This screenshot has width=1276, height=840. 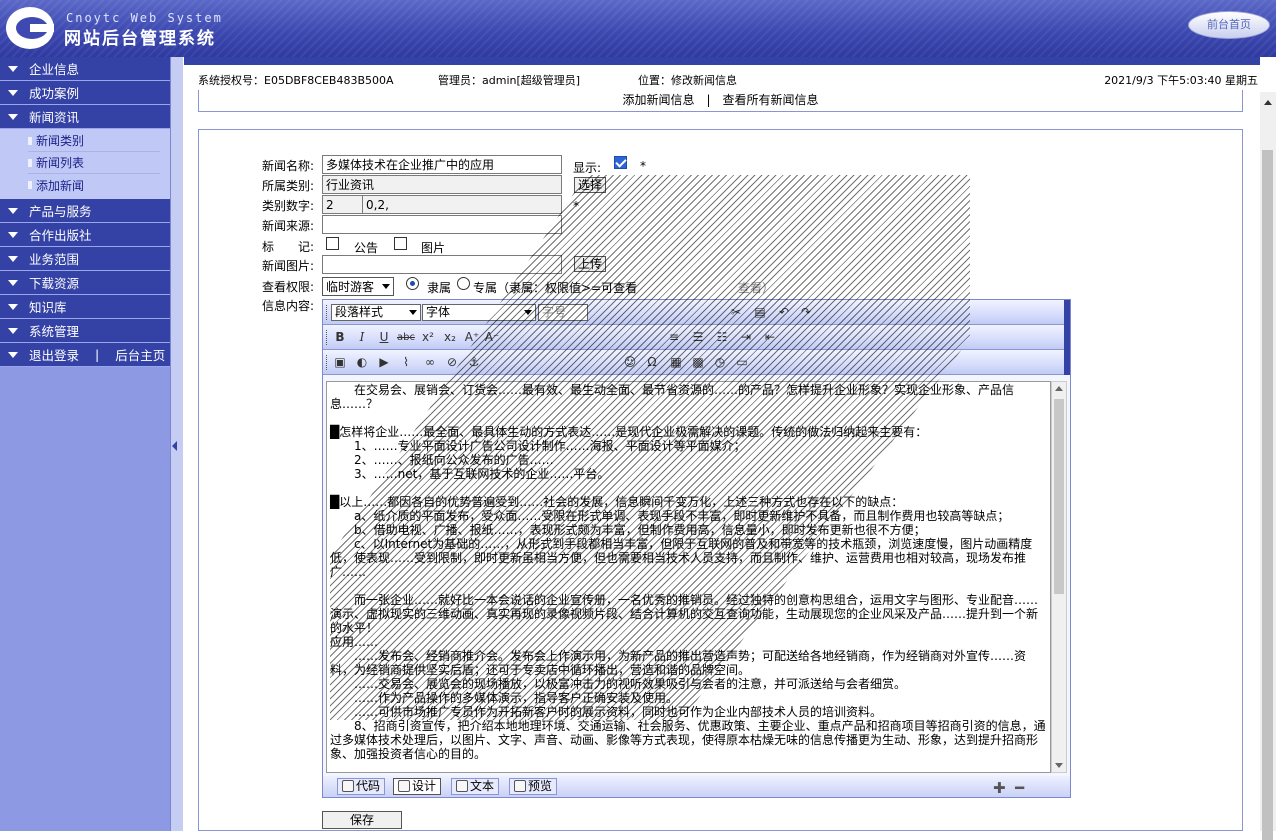 What do you see at coordinates (342, 204) in the screenshot?
I see `category-number-input: 2` at bounding box center [342, 204].